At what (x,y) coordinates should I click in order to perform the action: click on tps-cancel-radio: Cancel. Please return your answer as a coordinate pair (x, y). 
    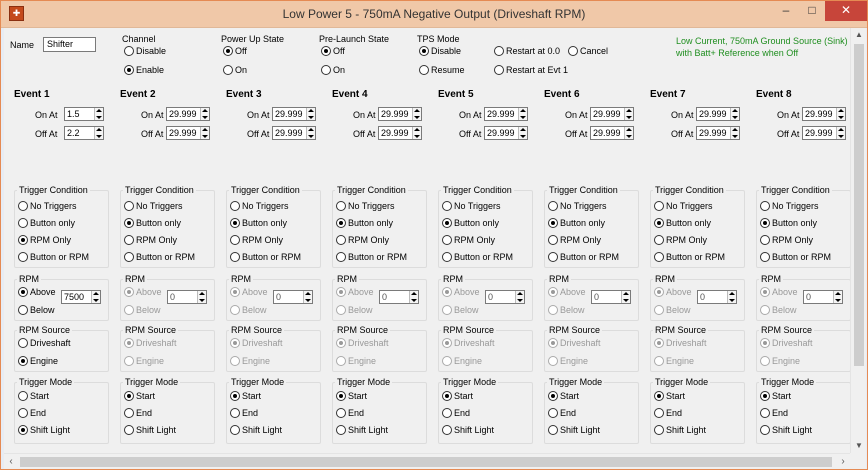
    Looking at the image, I should click on (588, 51).